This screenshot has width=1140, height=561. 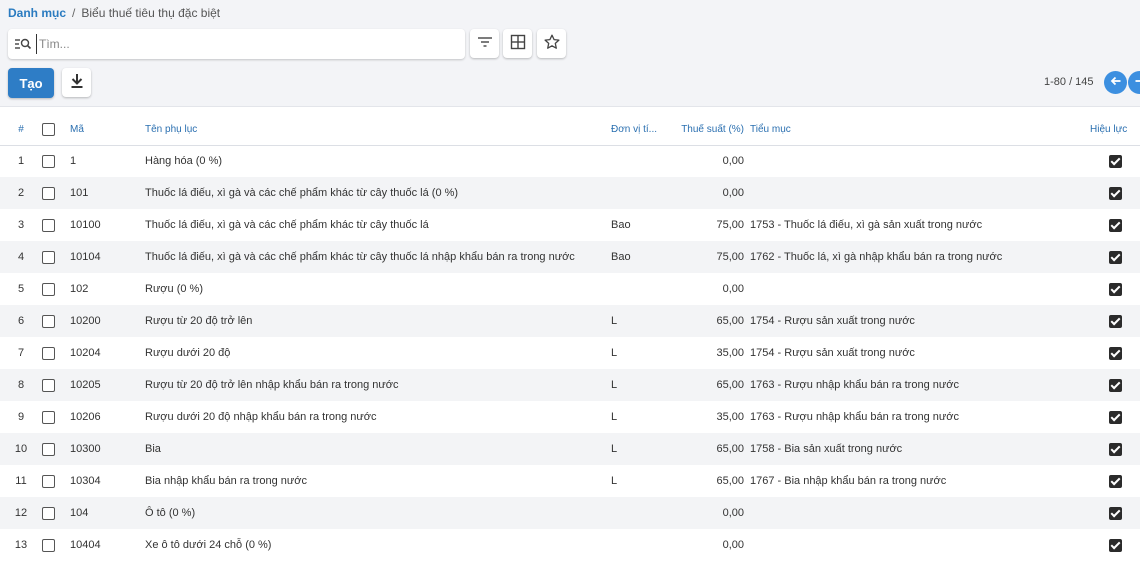 What do you see at coordinates (730, 225) in the screenshot?
I see `row-rate: 75,00` at bounding box center [730, 225].